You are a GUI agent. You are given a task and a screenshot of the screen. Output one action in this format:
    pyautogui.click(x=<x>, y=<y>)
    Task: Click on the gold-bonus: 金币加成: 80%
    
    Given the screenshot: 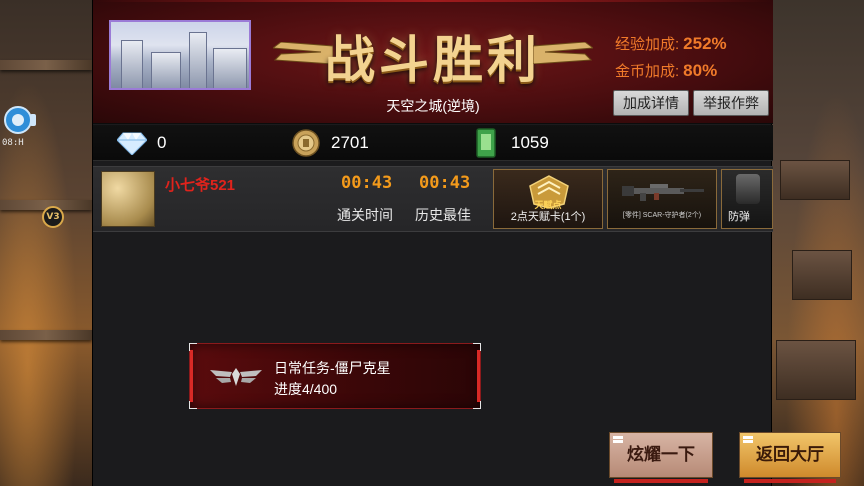 What is the action you would take?
    pyautogui.click(x=695, y=70)
    